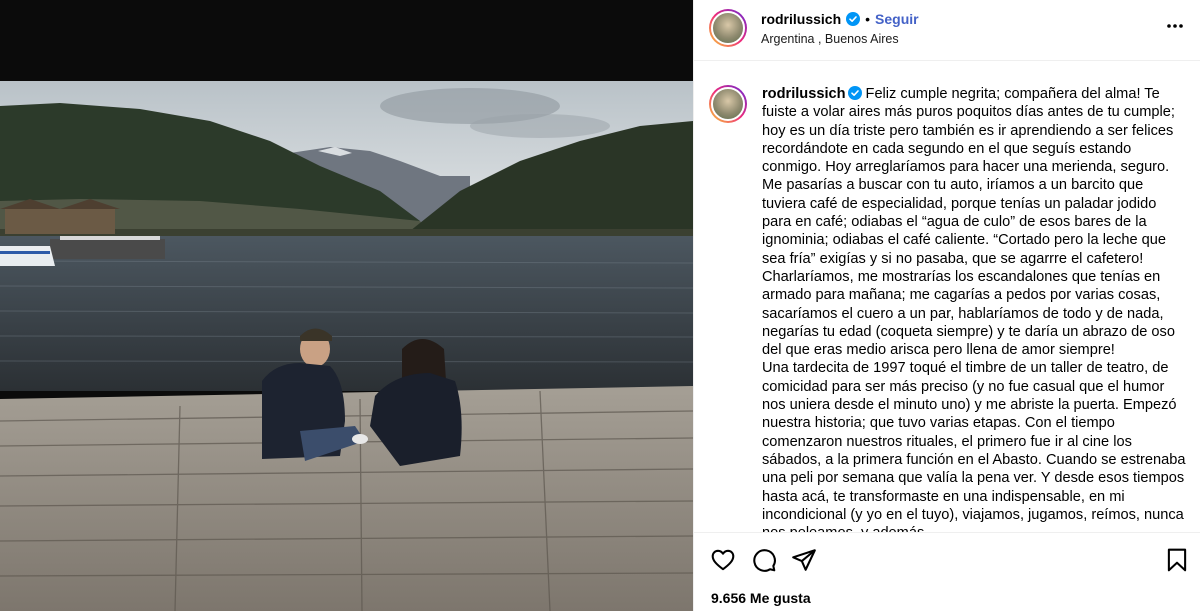  Describe the element at coordinates (897, 19) in the screenshot. I see `follow-button: Seguir` at that location.